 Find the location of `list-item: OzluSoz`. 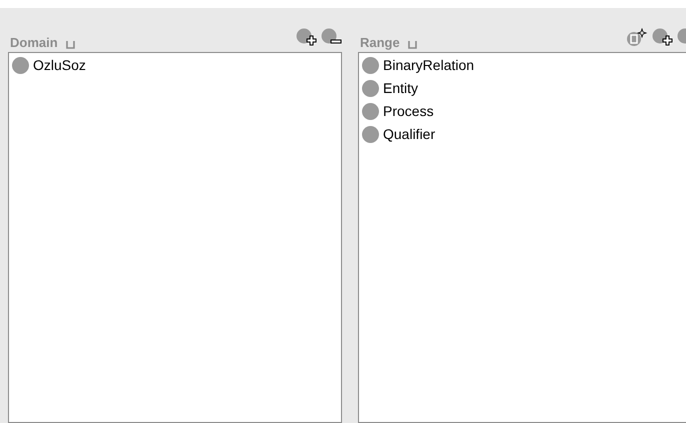

list-item: OzluSoz is located at coordinates (59, 65).